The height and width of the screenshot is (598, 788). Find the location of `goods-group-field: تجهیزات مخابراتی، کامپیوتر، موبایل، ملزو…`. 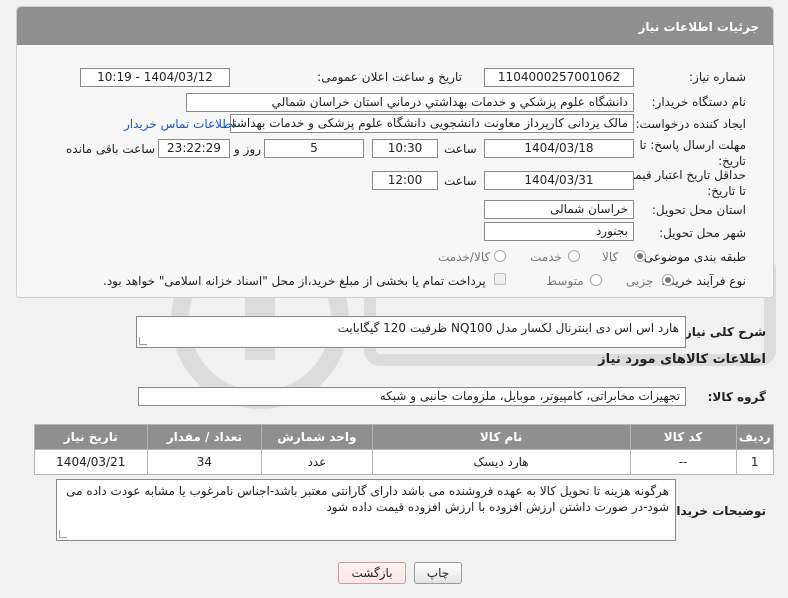

goods-group-field: تجهیزات مخابراتی، کامپیوتر، موبایل، ملزو… is located at coordinates (412, 396).